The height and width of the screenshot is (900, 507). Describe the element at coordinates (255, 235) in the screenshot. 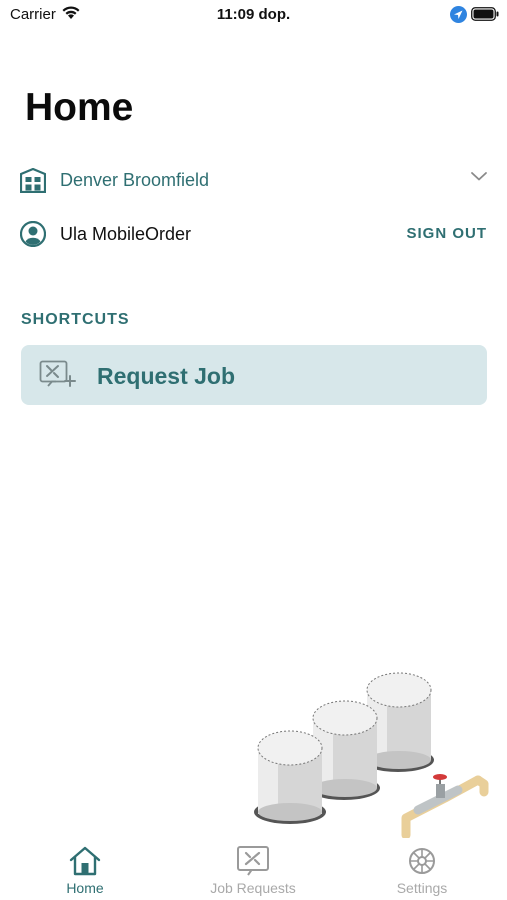

I see `user-row: Ula MobileOrder SIGN OUT` at that location.